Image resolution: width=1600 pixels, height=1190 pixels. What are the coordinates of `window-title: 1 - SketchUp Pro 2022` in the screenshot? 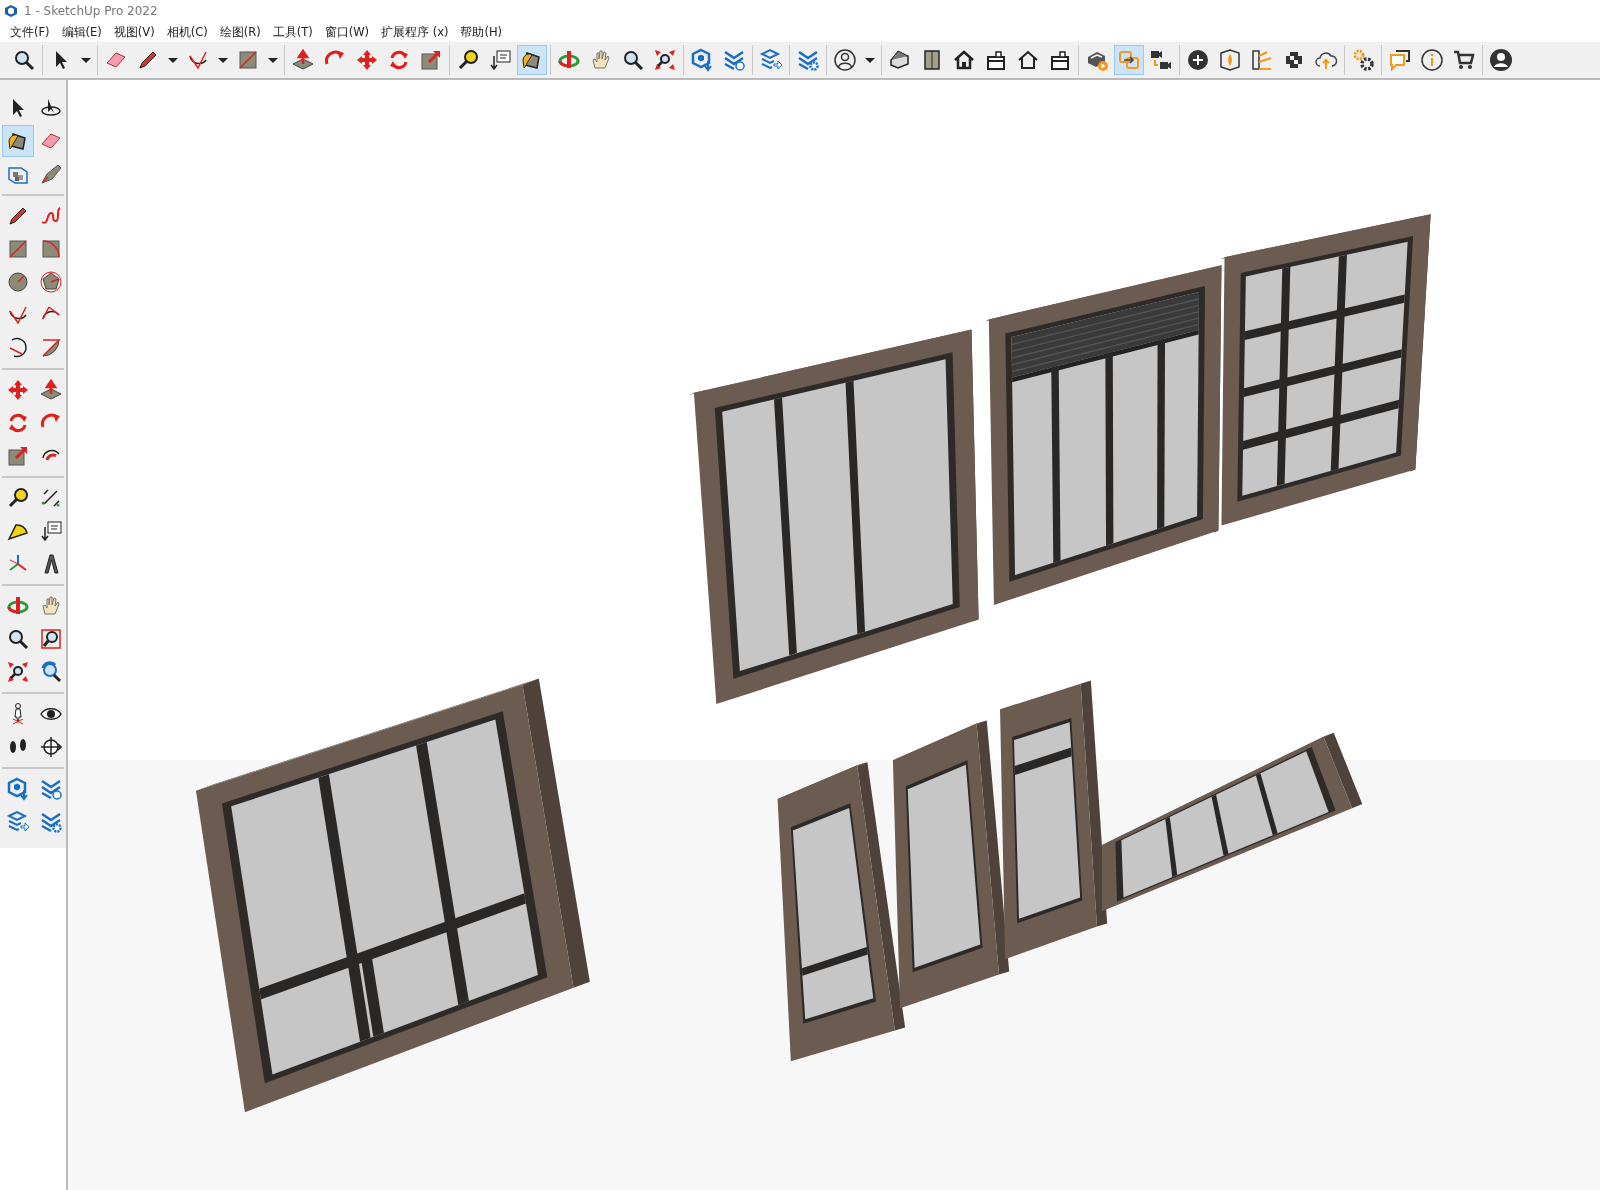 It's located at (91, 11).